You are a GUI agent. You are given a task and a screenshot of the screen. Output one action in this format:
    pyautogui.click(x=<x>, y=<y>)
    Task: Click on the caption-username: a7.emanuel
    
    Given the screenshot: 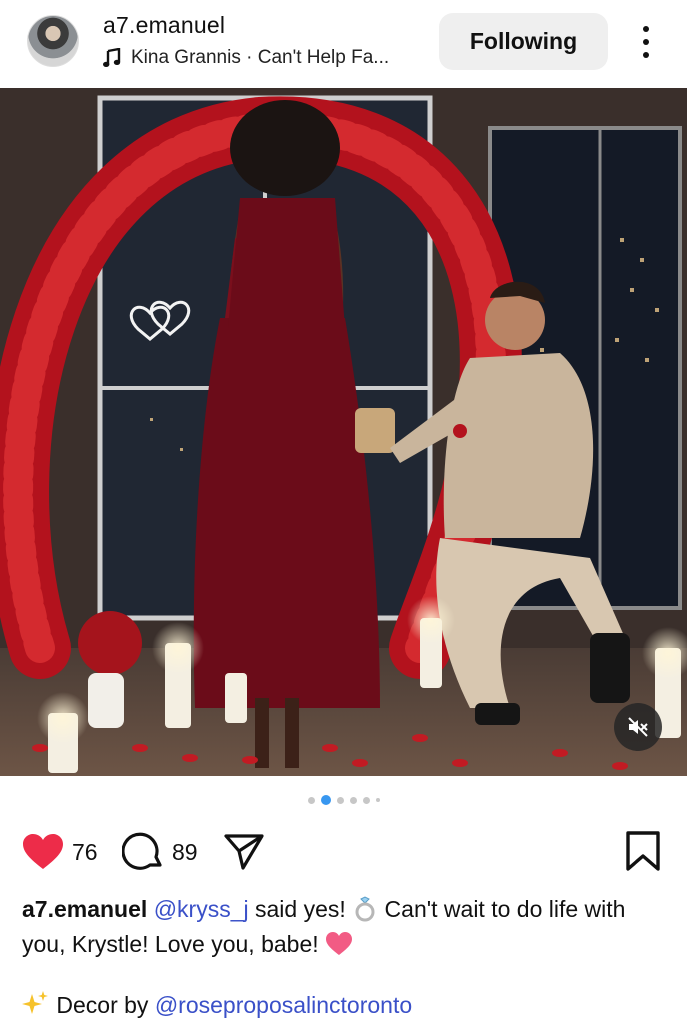 What is the action you would take?
    pyautogui.click(x=84, y=909)
    